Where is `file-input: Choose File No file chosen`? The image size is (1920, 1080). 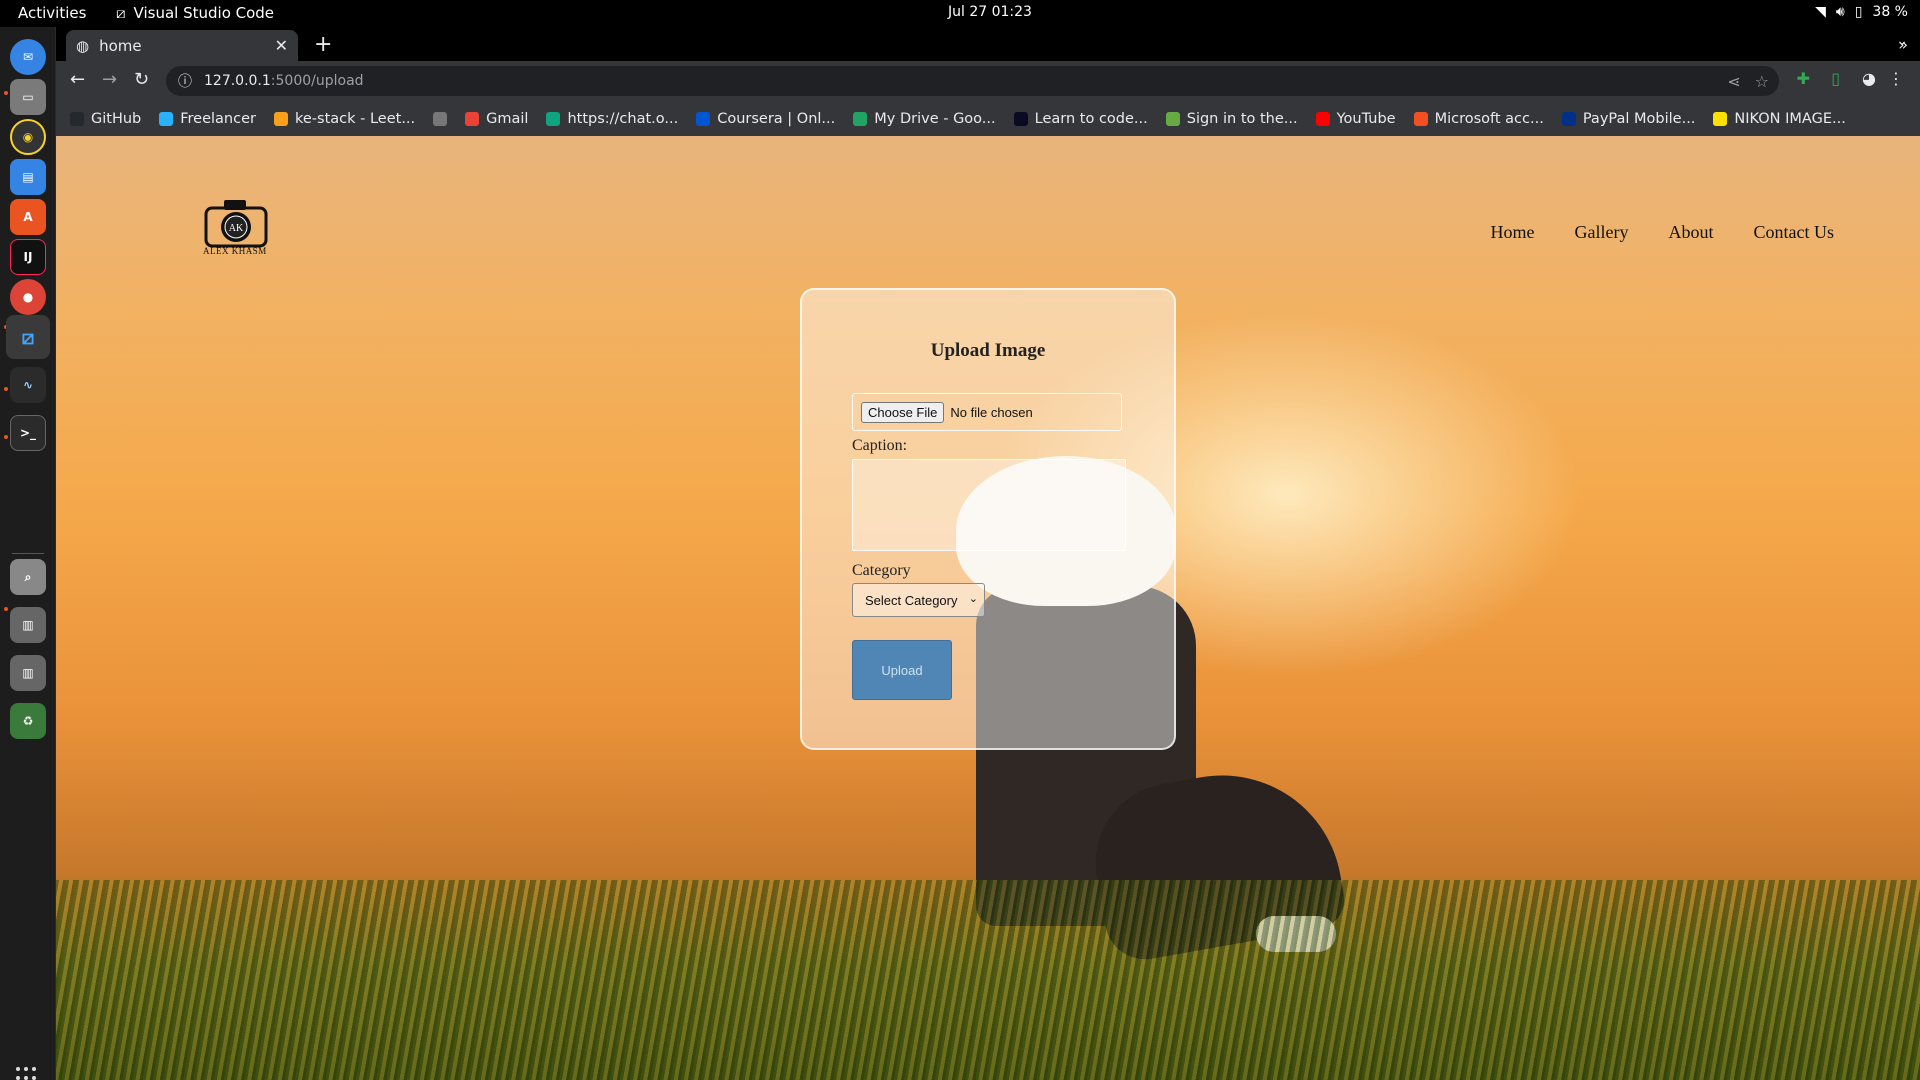
file-input: Choose File No file chosen is located at coordinates (987, 412).